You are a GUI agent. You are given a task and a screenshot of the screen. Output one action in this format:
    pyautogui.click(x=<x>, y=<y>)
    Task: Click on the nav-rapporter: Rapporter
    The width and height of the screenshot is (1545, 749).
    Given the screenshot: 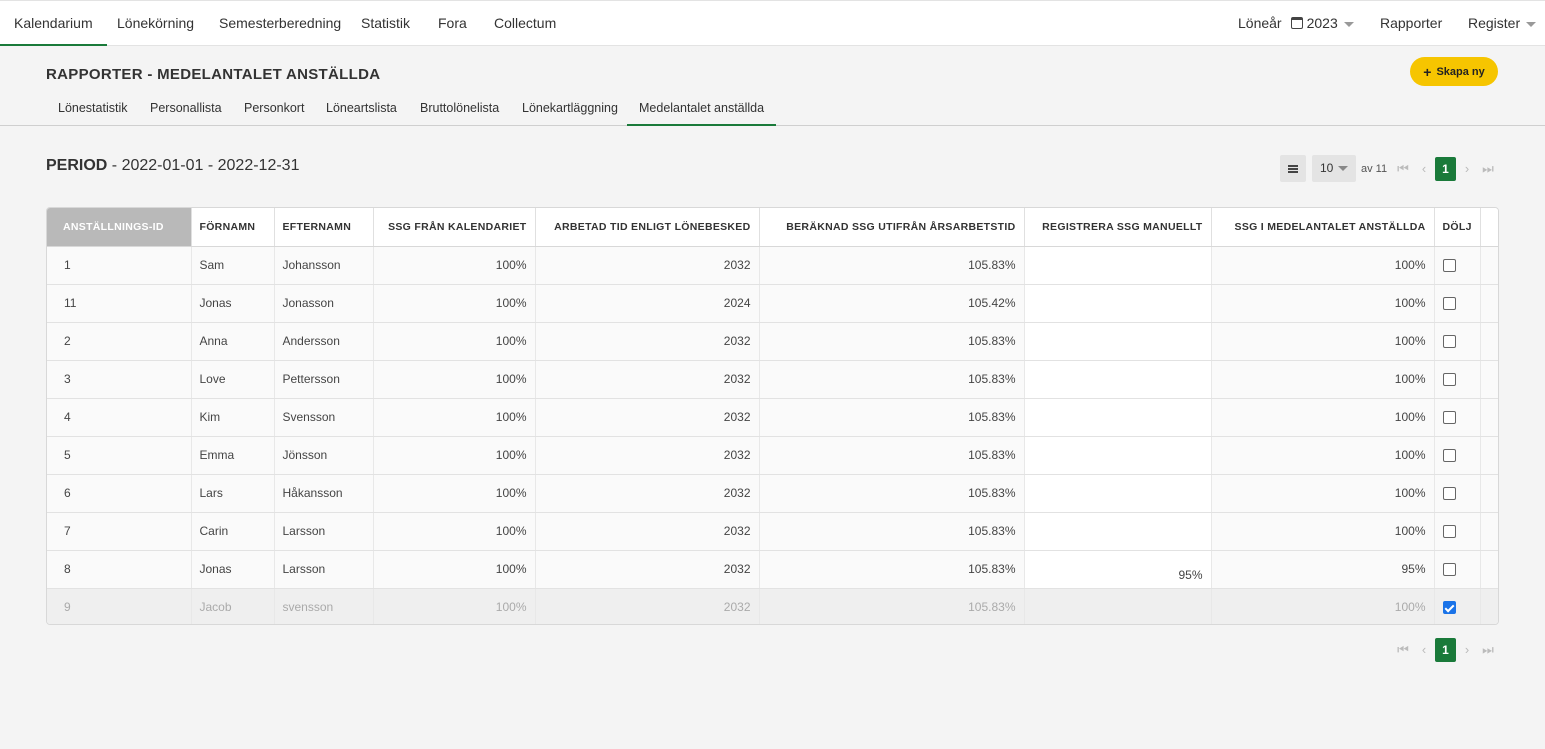 What is the action you would take?
    pyautogui.click(x=1411, y=23)
    